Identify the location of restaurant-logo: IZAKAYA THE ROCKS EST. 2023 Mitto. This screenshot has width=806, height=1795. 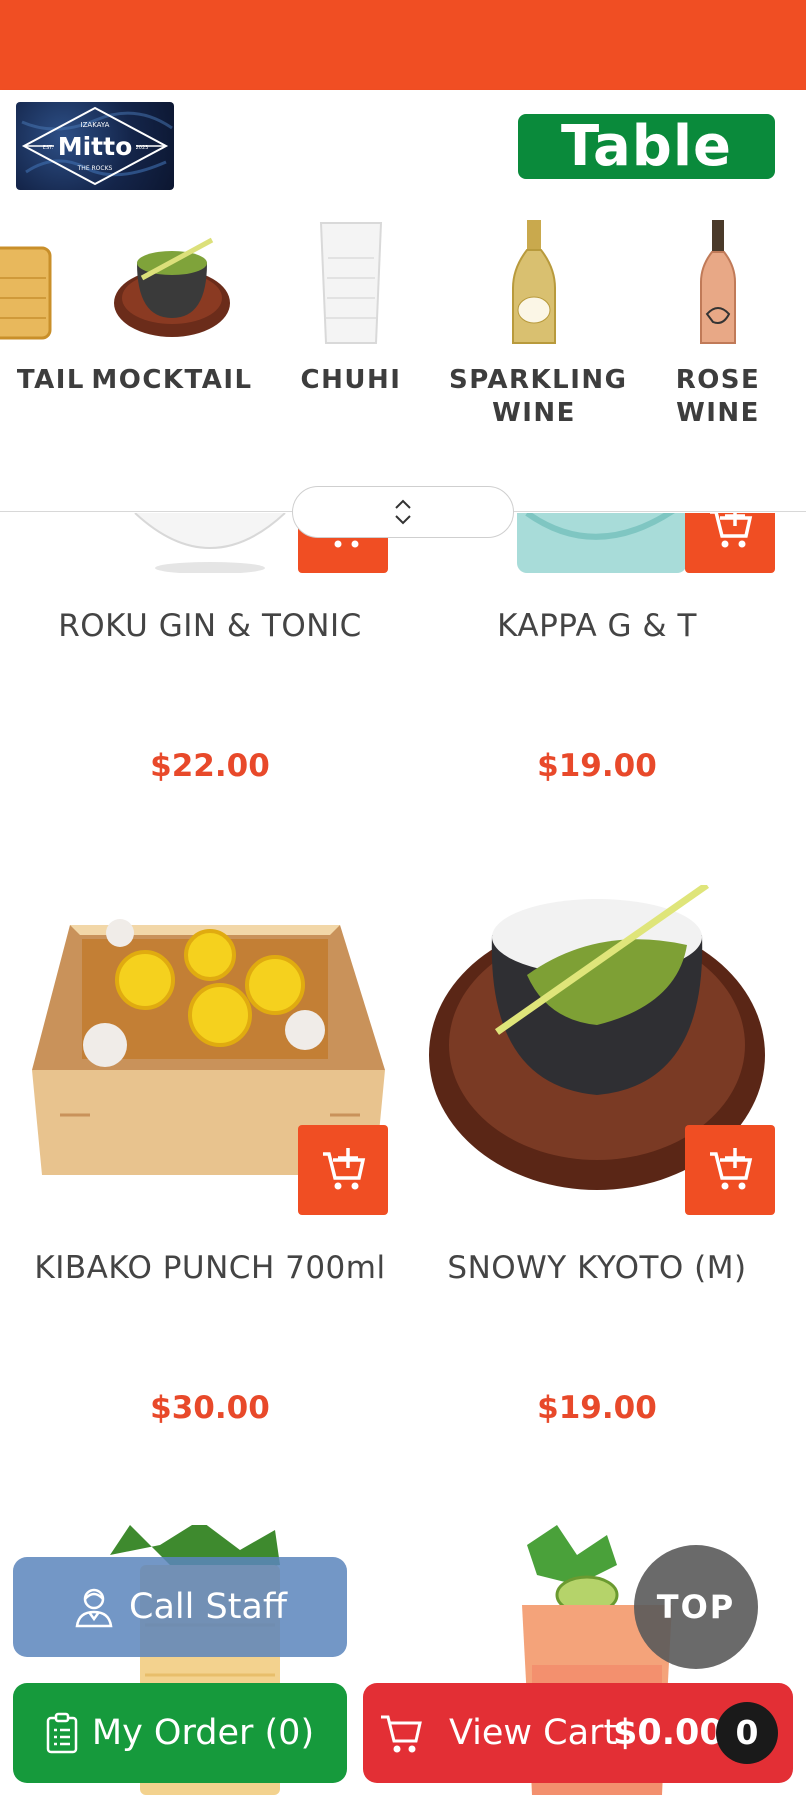
(95, 146).